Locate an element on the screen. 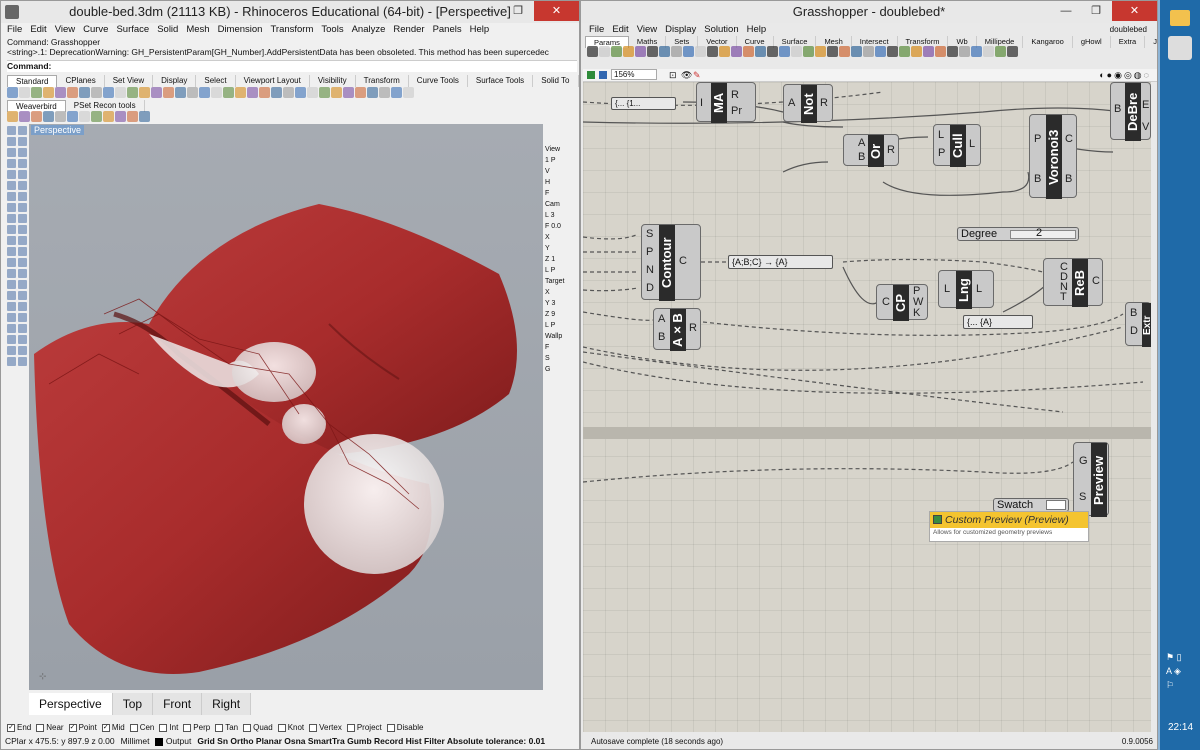  panel-path-mapper-3: {... {A} is located at coordinates (998, 322).